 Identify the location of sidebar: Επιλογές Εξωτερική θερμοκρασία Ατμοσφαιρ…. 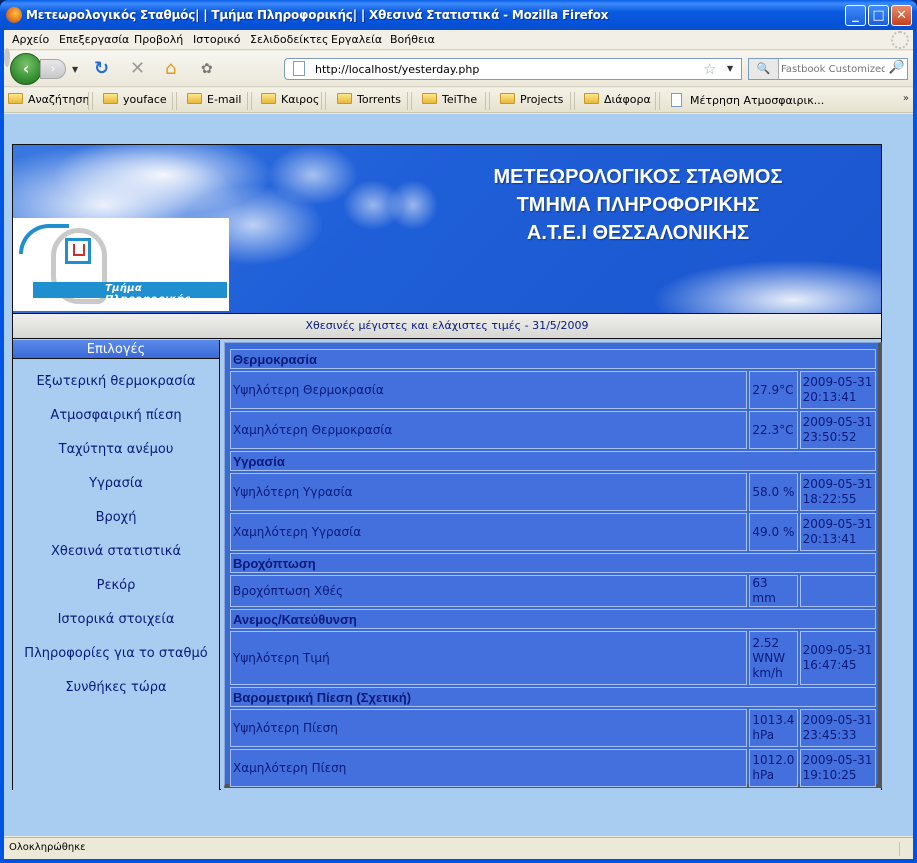
(116, 565).